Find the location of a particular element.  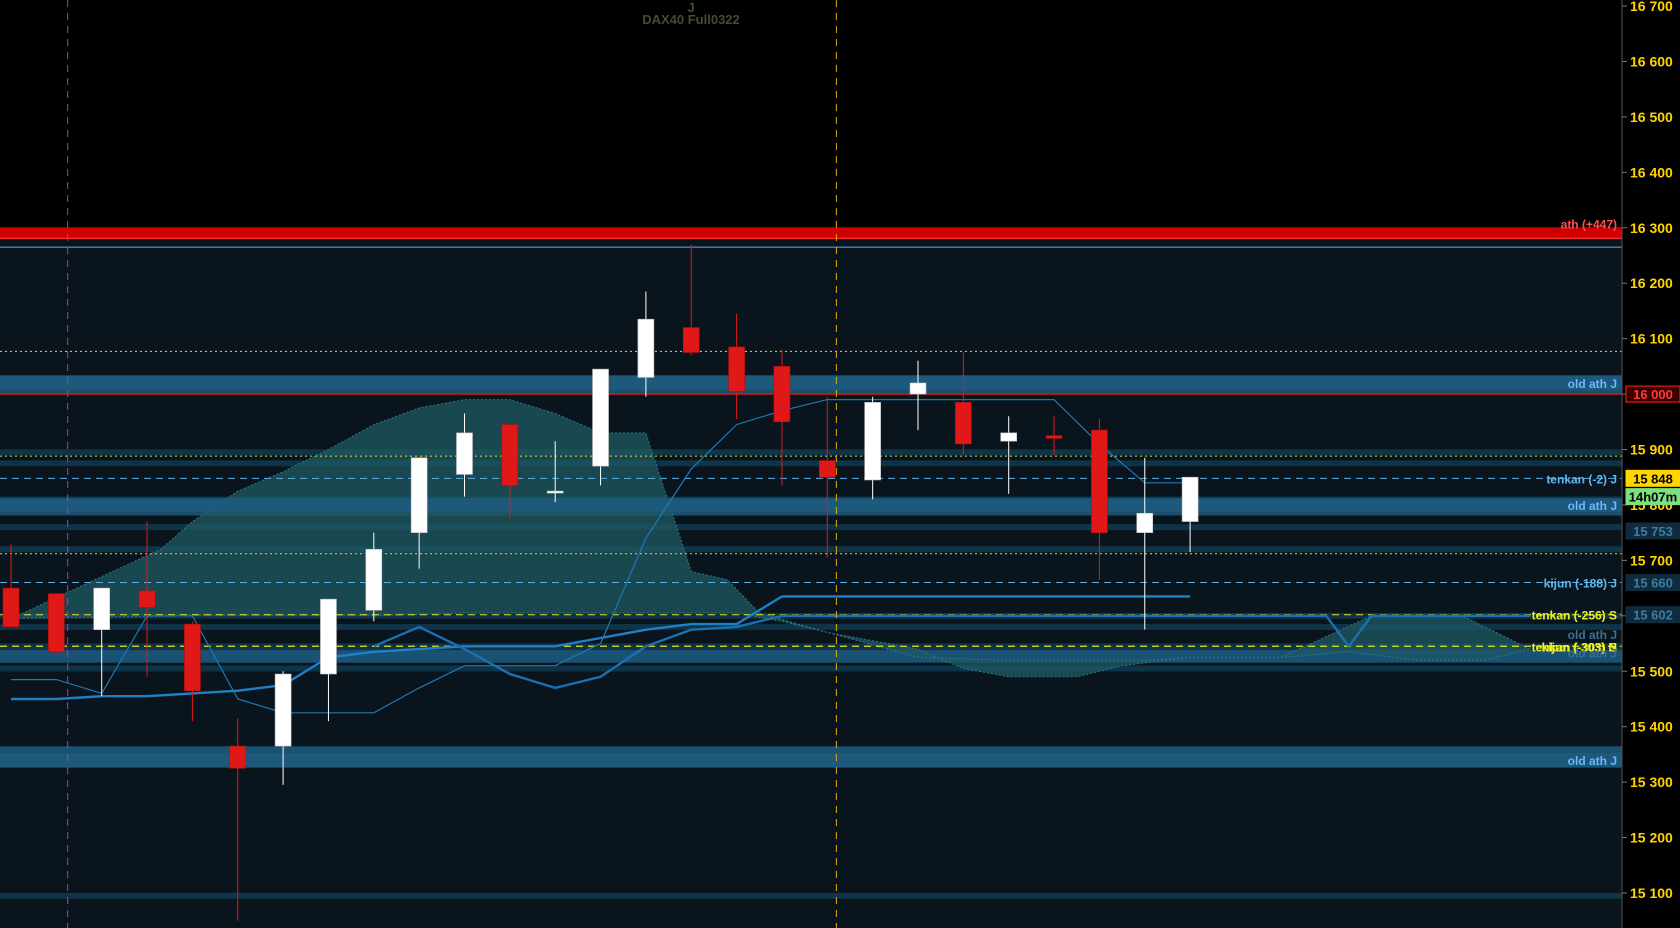

price-box-label: 16 000 is located at coordinates (1653, 394).